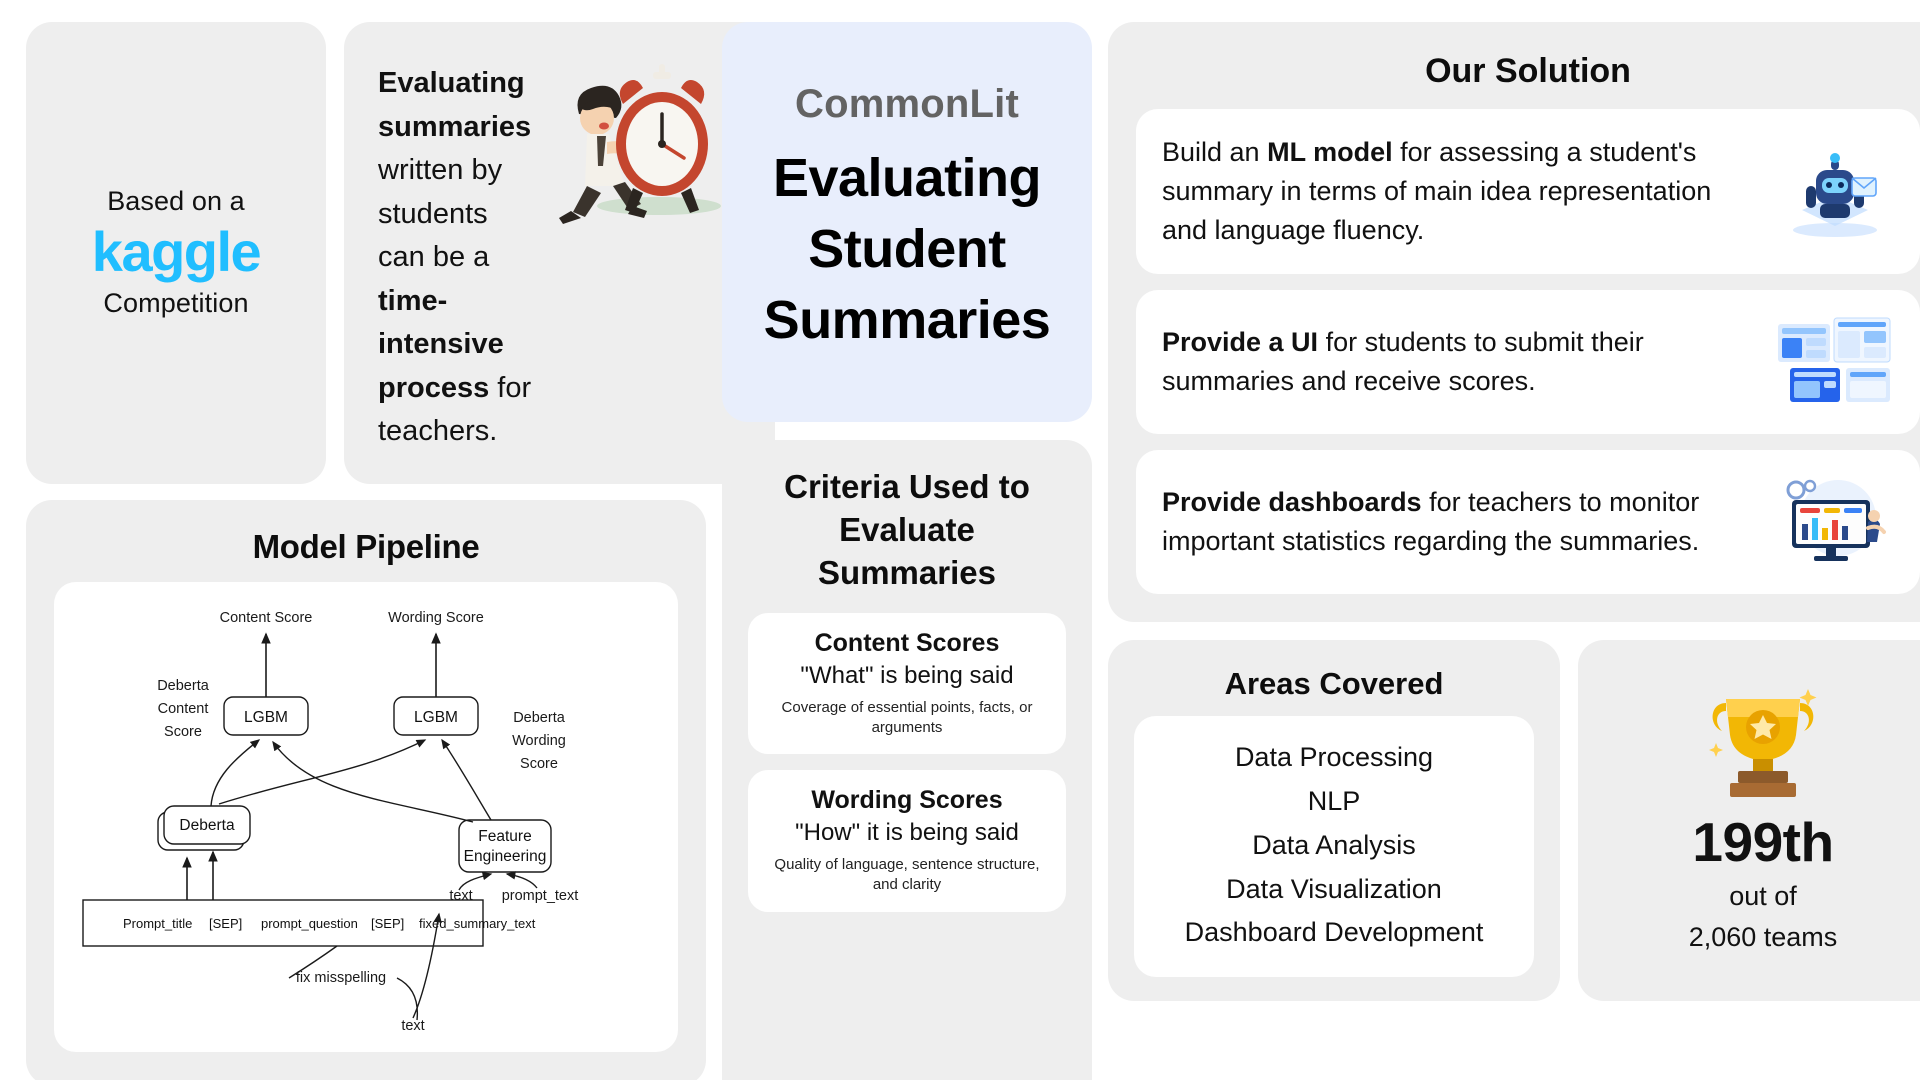 This screenshot has width=1920, height=1080. I want to click on project-title-line-1: Evaluating, so click(907, 177).